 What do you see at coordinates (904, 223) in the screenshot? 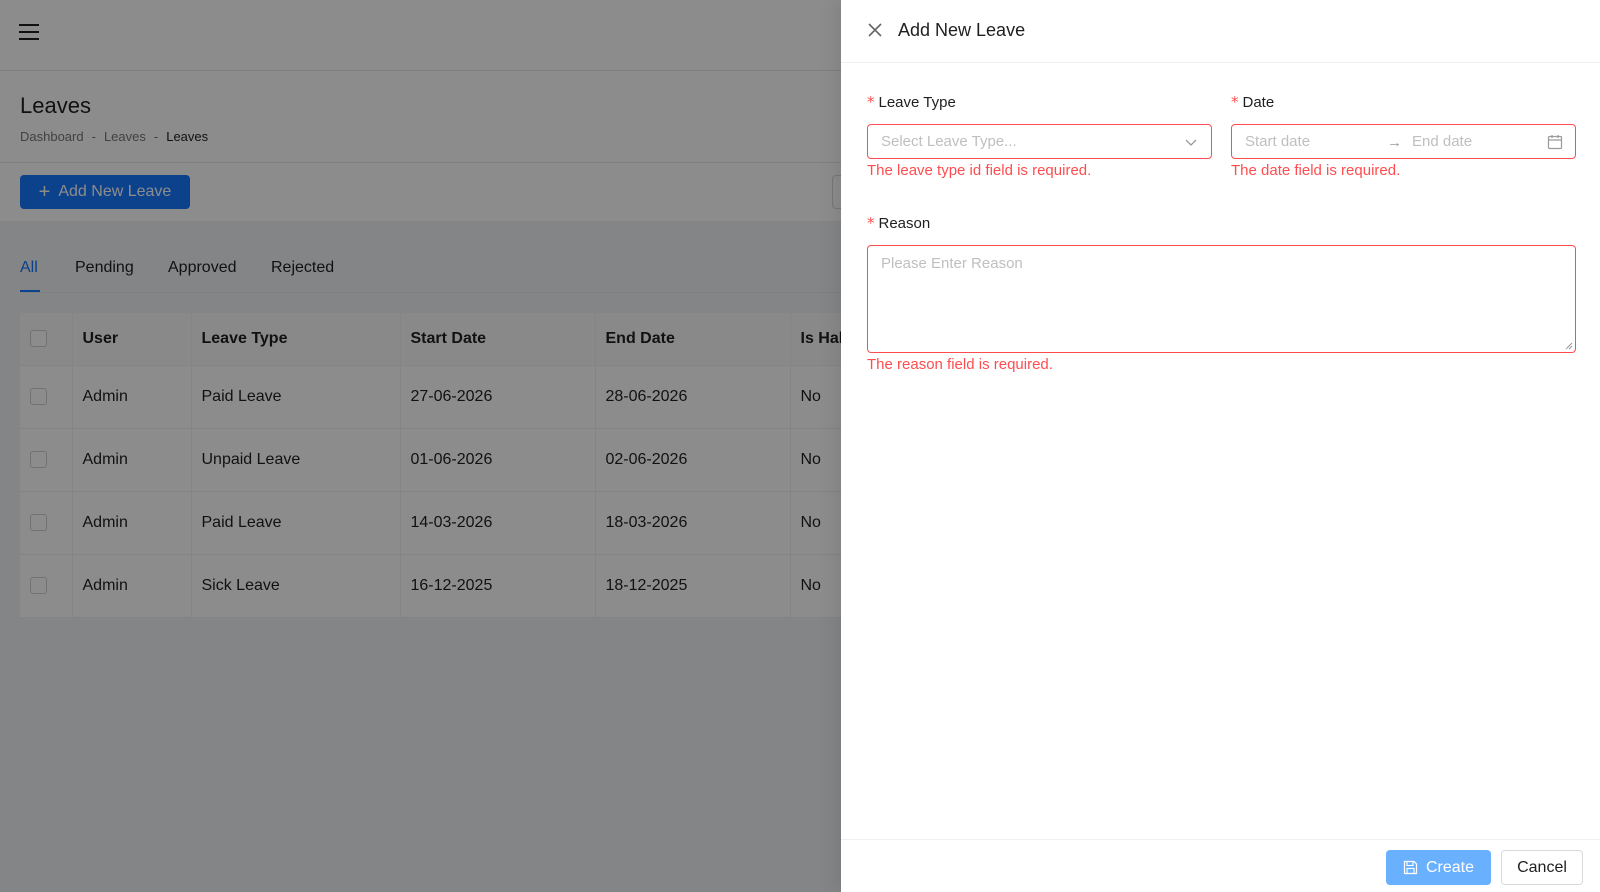
I see `reason-label-text: Reason` at bounding box center [904, 223].